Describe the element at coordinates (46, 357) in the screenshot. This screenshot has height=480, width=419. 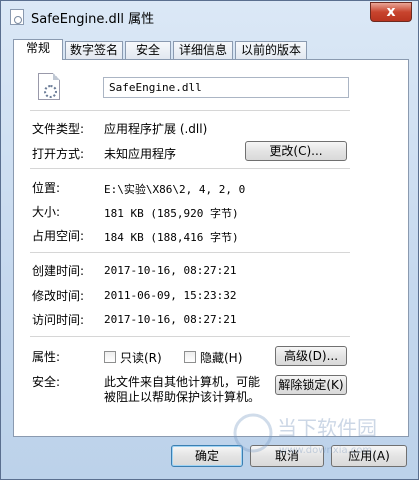
I see `attributes-label: 属性:` at that location.